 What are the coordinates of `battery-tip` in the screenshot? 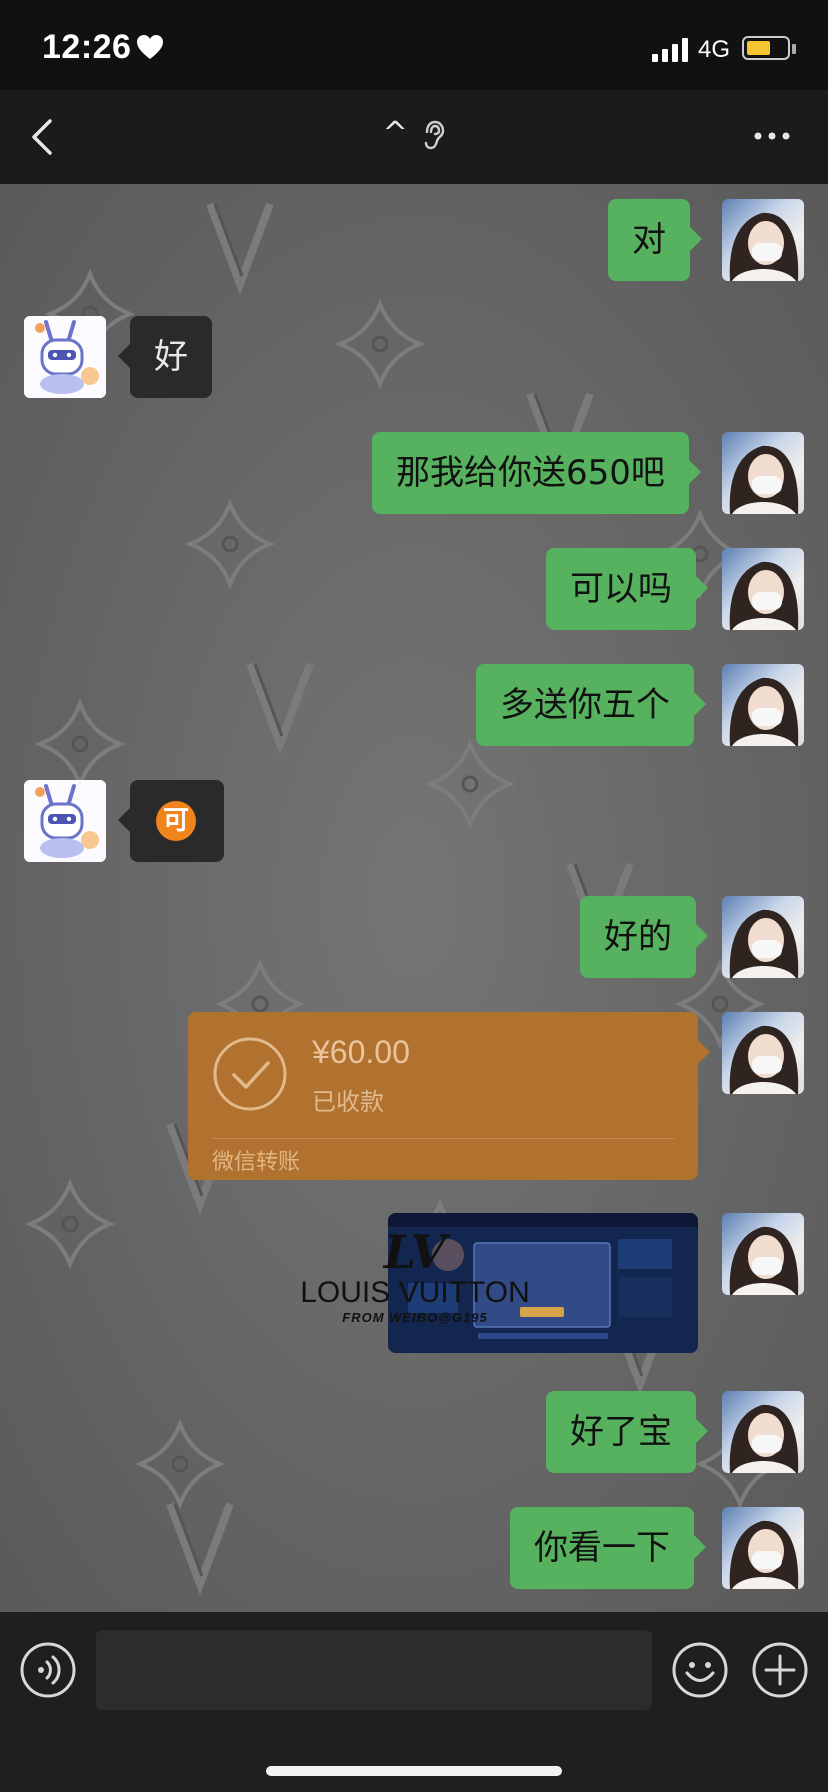 It's located at (794, 49).